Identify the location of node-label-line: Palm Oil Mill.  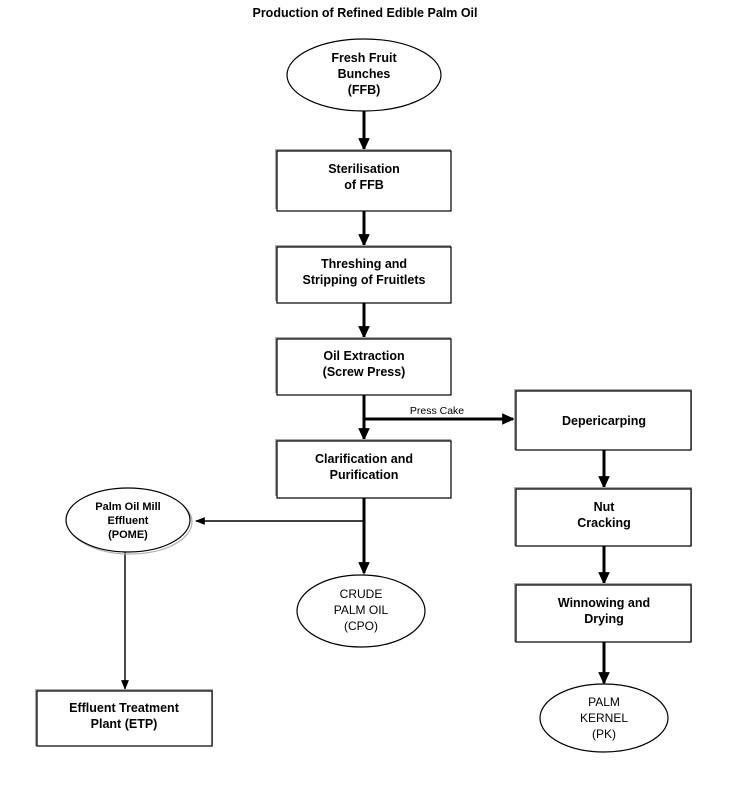
(127, 507).